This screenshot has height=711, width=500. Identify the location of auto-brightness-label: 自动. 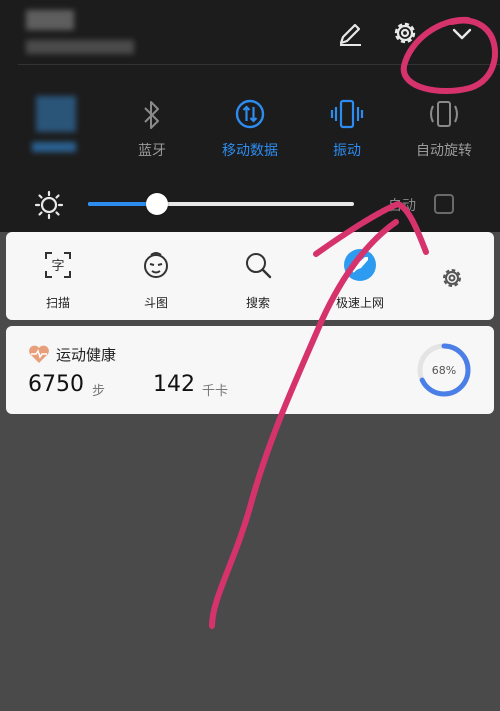
(402, 206).